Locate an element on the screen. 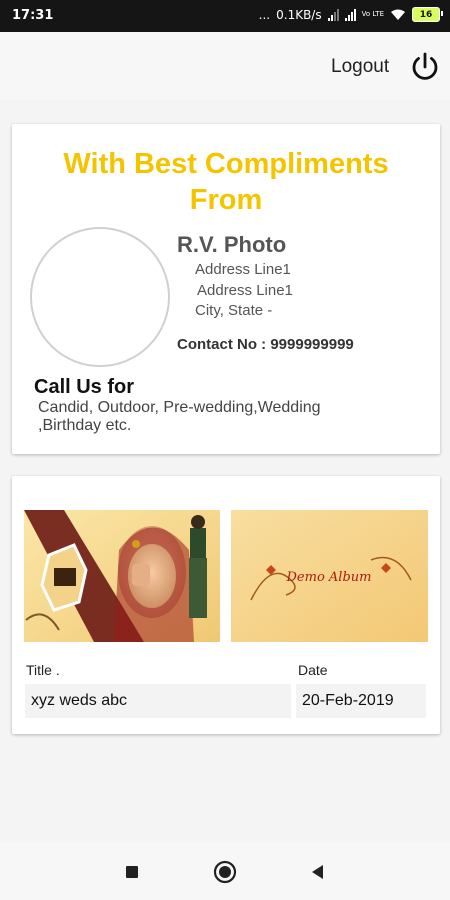  battery-level: 16 is located at coordinates (426, 14).